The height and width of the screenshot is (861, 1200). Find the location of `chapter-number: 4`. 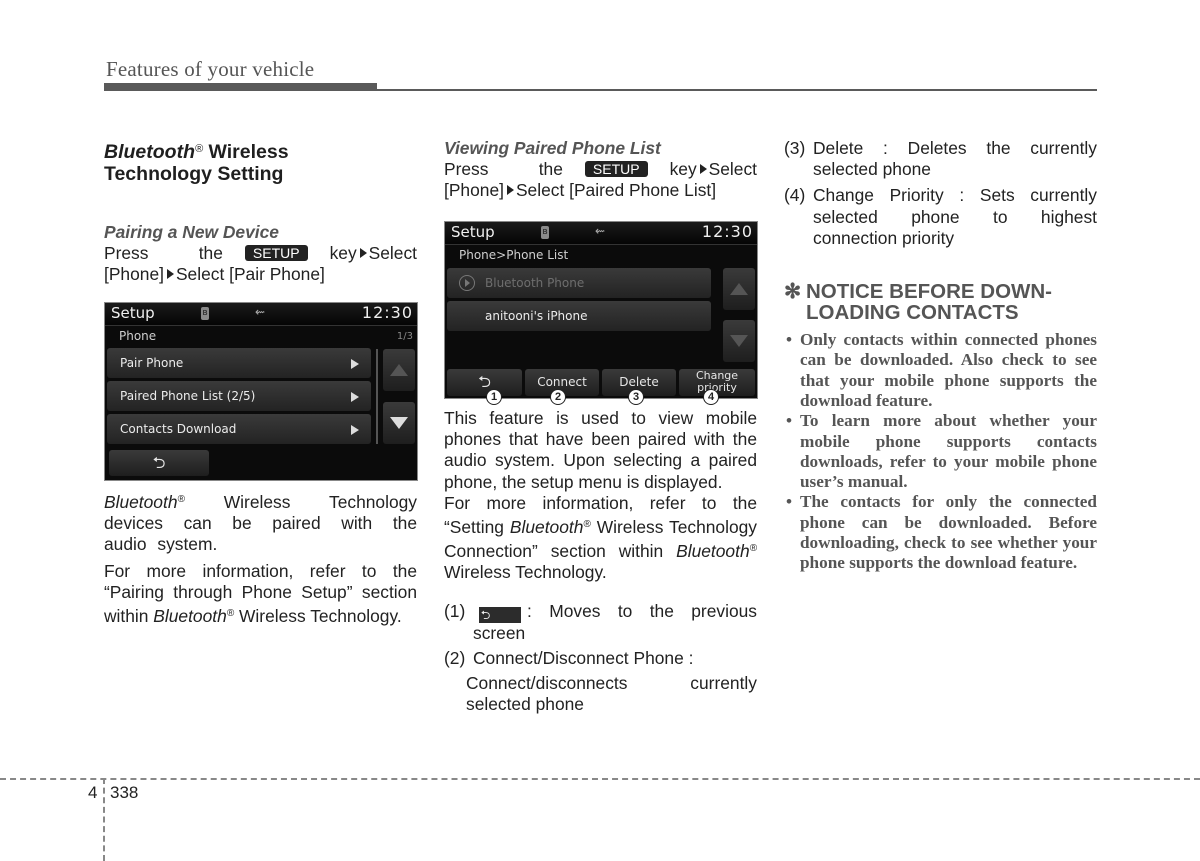

chapter-number: 4 is located at coordinates (93, 792).